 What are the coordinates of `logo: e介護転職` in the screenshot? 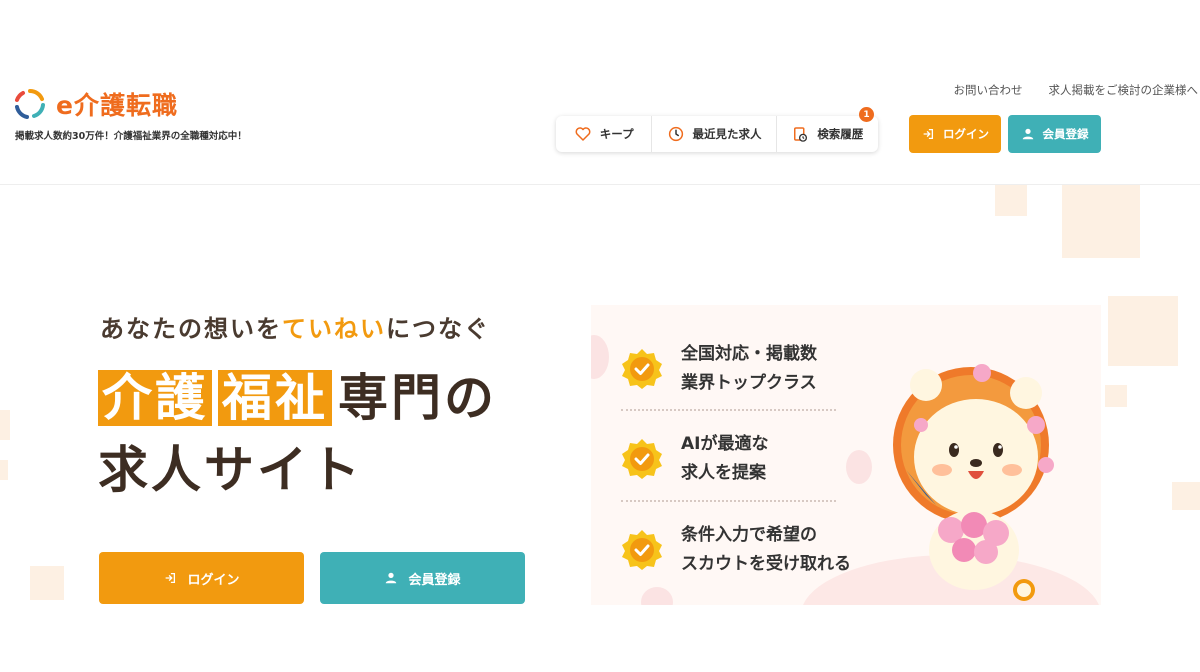 It's located at (96, 104).